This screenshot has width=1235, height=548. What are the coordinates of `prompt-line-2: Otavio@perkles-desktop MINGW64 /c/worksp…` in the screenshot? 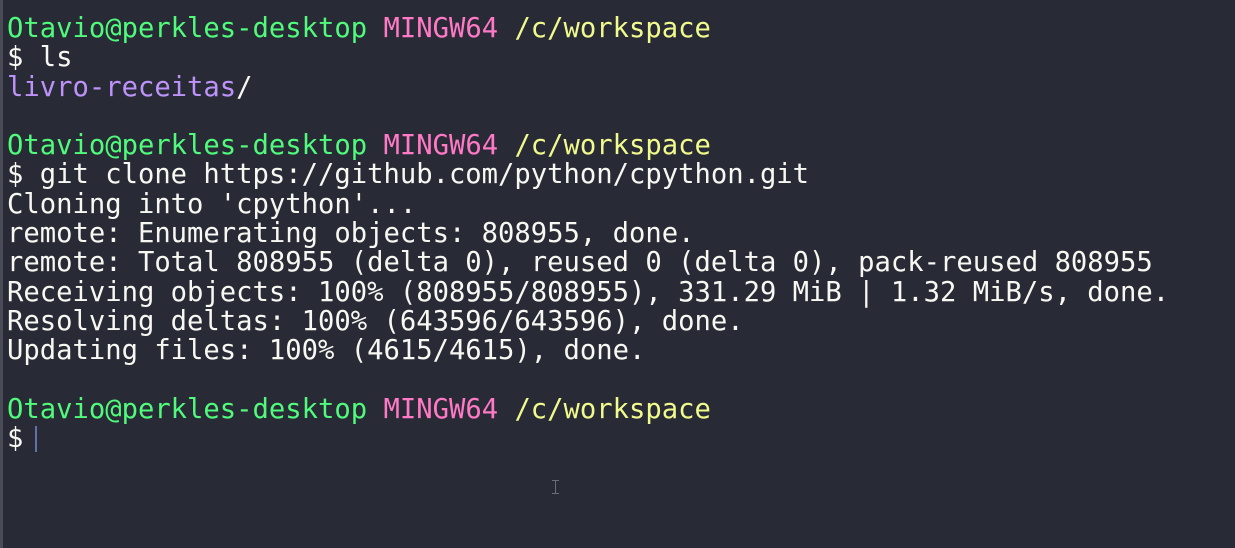 It's located at (619, 145).